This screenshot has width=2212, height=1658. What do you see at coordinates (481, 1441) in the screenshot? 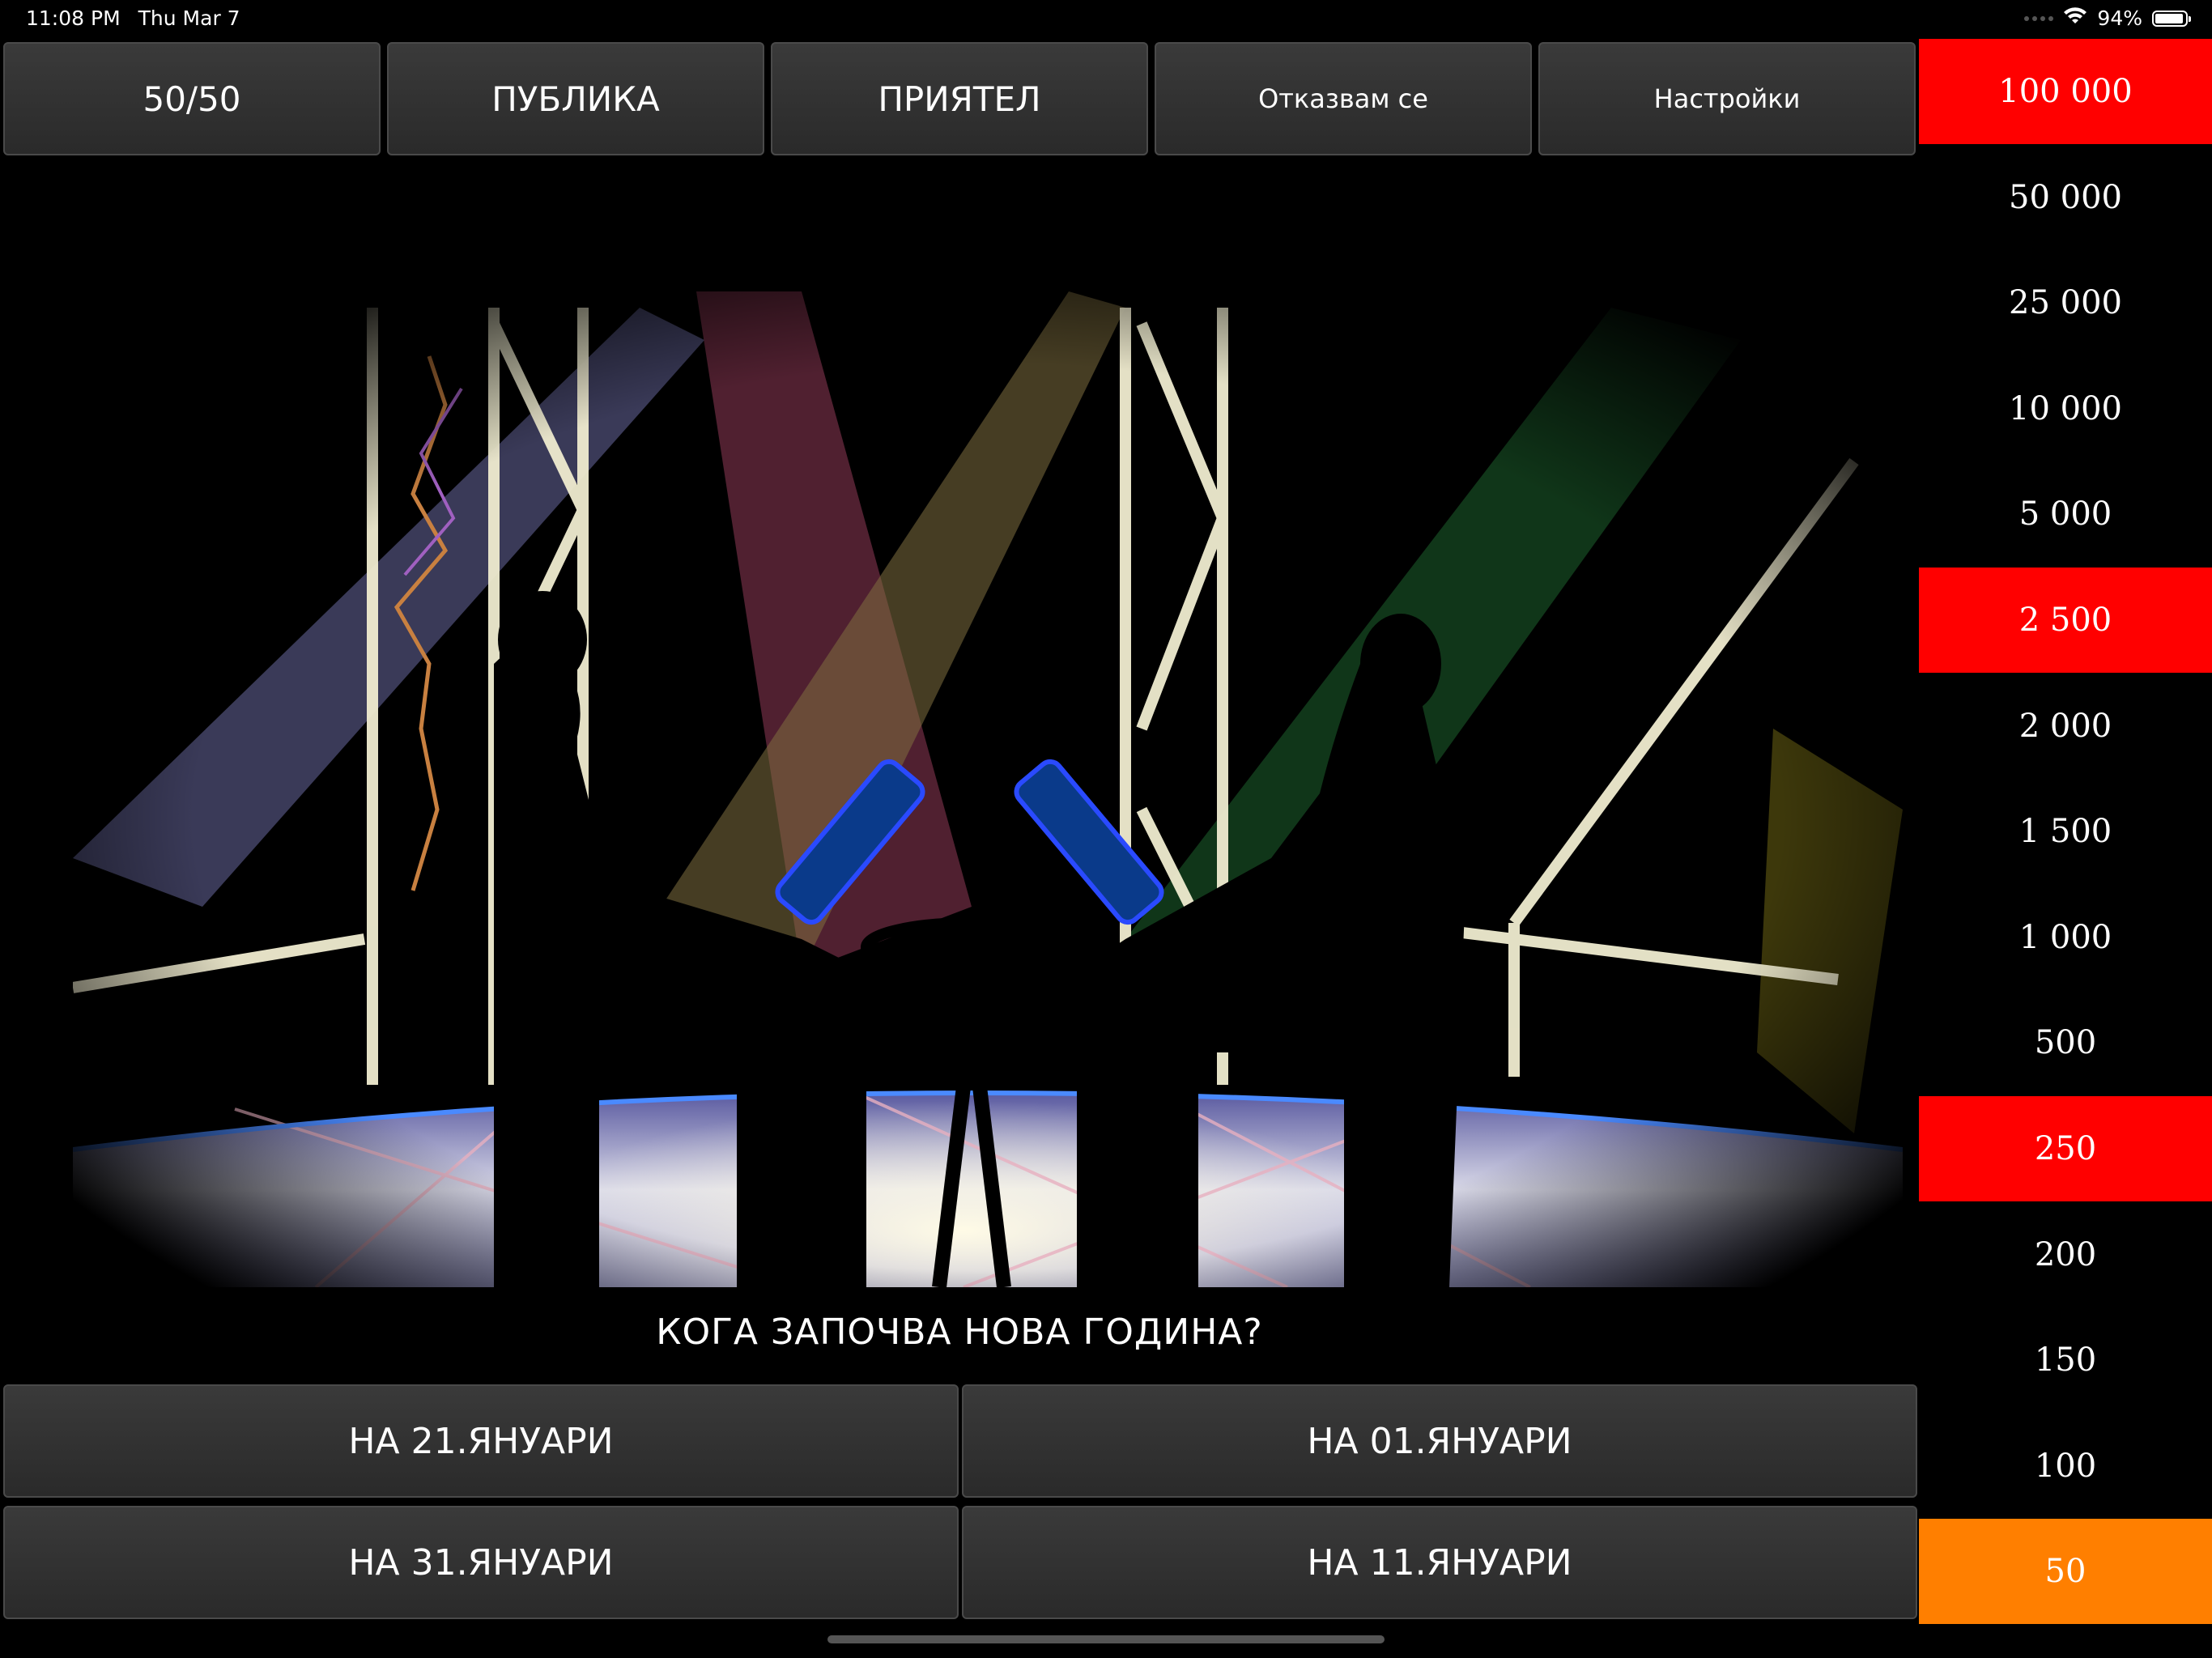
I see `answer-a-button: НА 21.ЯНУАРИ` at bounding box center [481, 1441].